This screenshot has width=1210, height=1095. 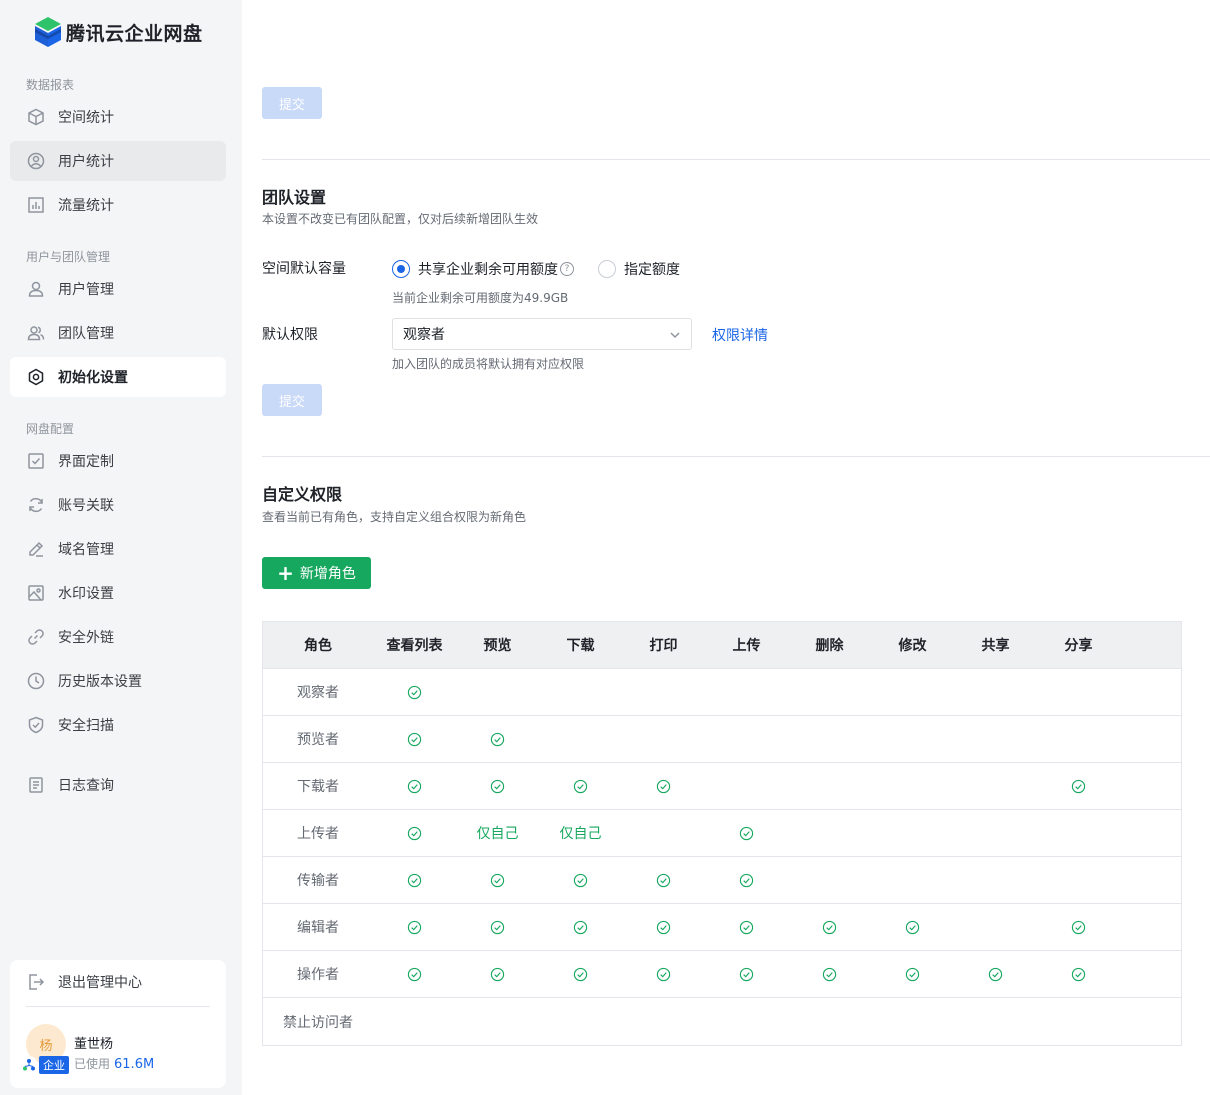 What do you see at coordinates (567, 269) in the screenshot?
I see `help-icon: ?` at bounding box center [567, 269].